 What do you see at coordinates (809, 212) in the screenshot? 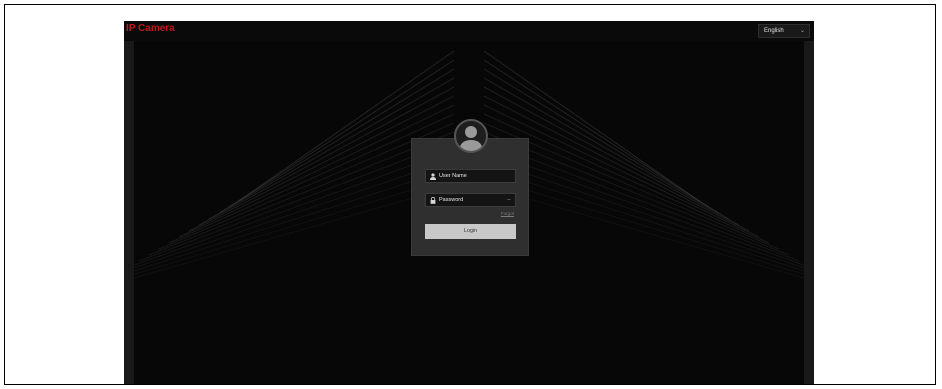
I see `right-rail` at bounding box center [809, 212].